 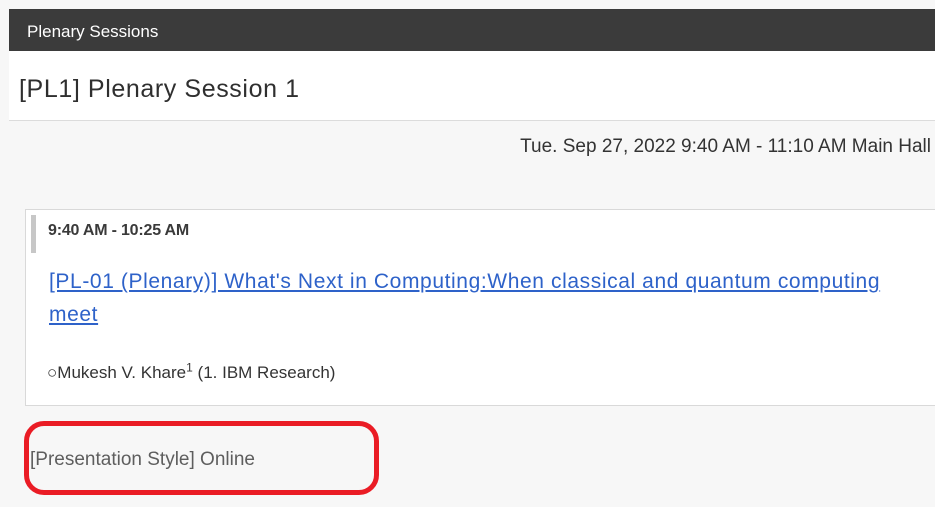 What do you see at coordinates (33, 234) in the screenshot?
I see `card-accent-bar` at bounding box center [33, 234].